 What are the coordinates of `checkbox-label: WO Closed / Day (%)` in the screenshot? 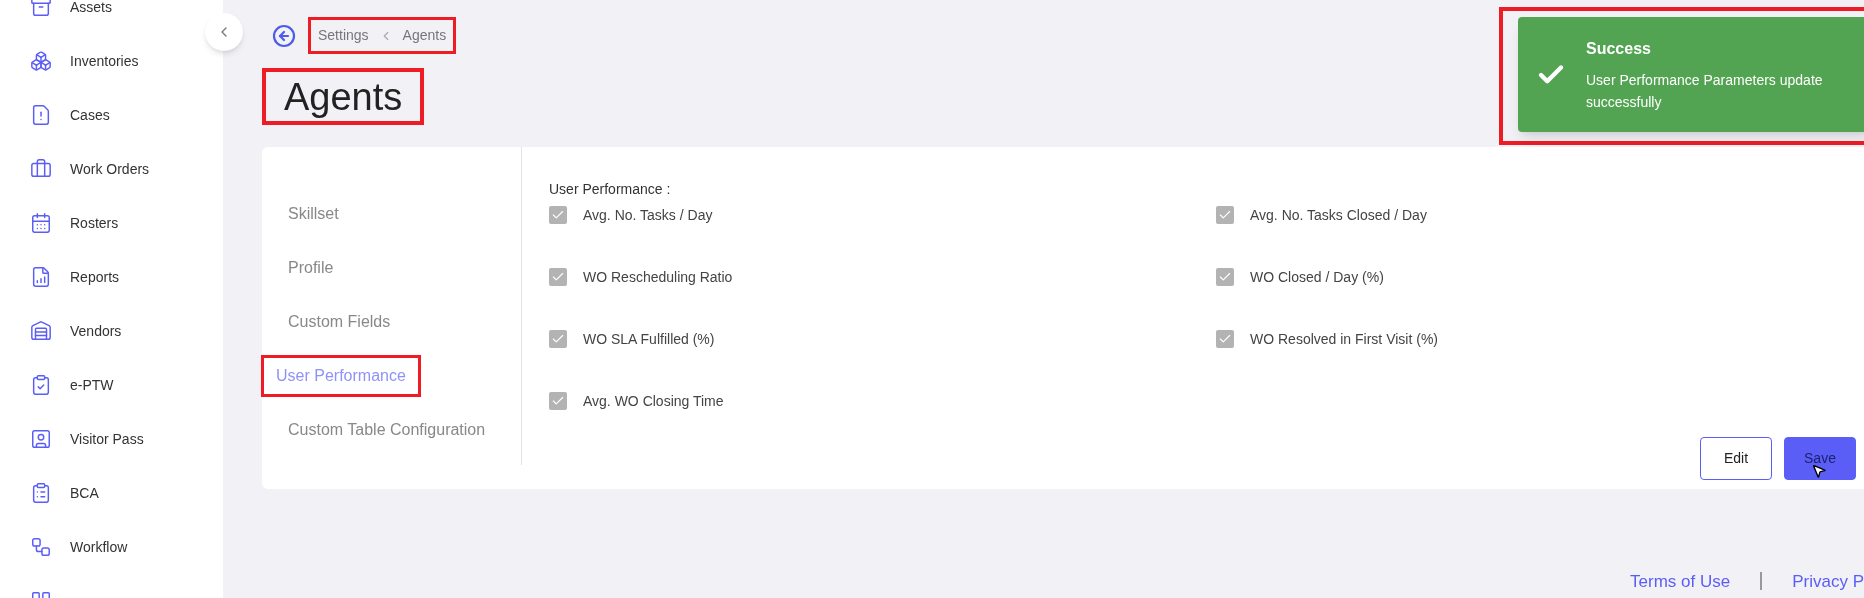 It's located at (1317, 277).